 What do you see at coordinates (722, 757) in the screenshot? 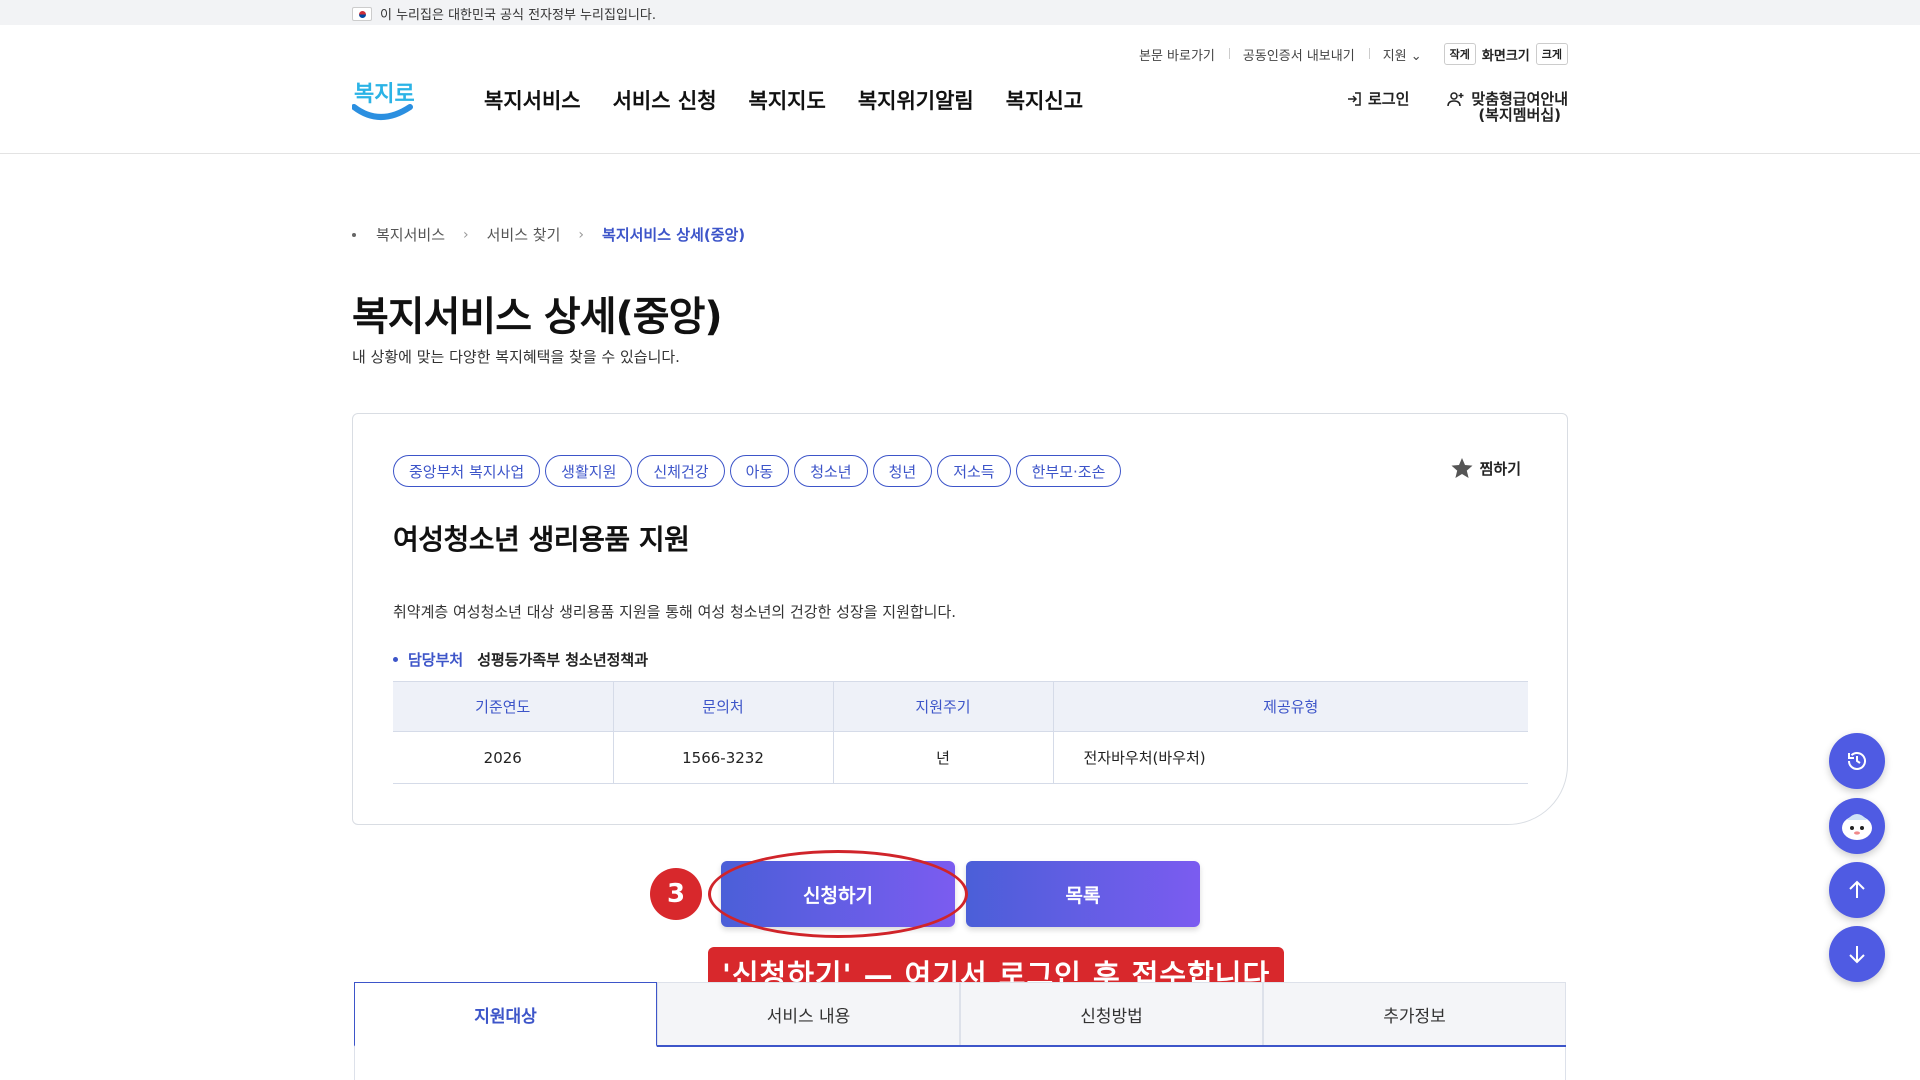
I see `table-cell: 1566-3232` at bounding box center [722, 757].